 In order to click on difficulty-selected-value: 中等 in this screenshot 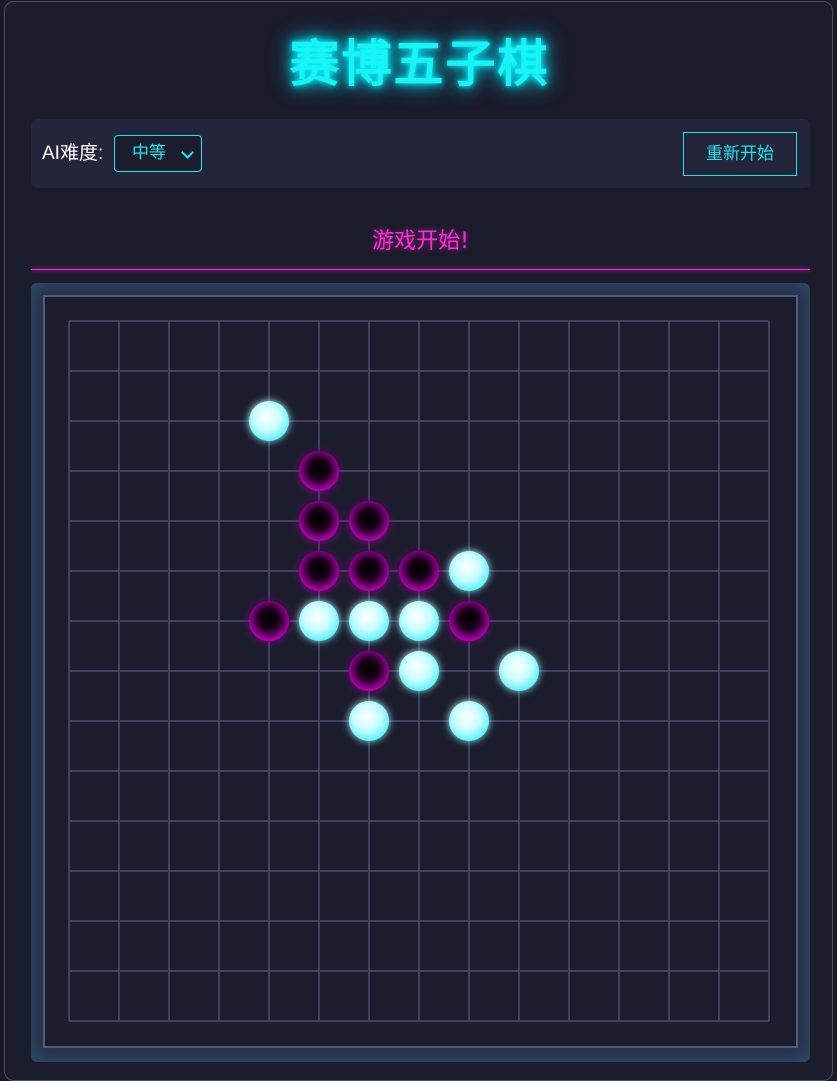, I will do `click(149, 153)`.